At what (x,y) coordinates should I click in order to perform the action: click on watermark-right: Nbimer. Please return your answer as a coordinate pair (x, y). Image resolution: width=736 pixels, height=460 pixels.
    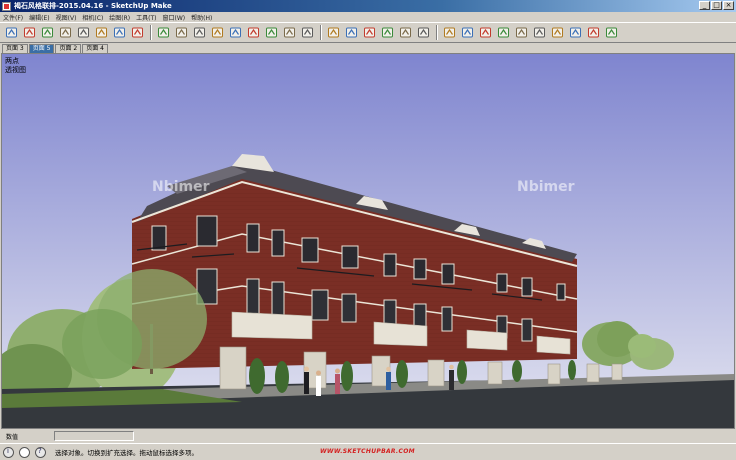
    Looking at the image, I should click on (546, 187).